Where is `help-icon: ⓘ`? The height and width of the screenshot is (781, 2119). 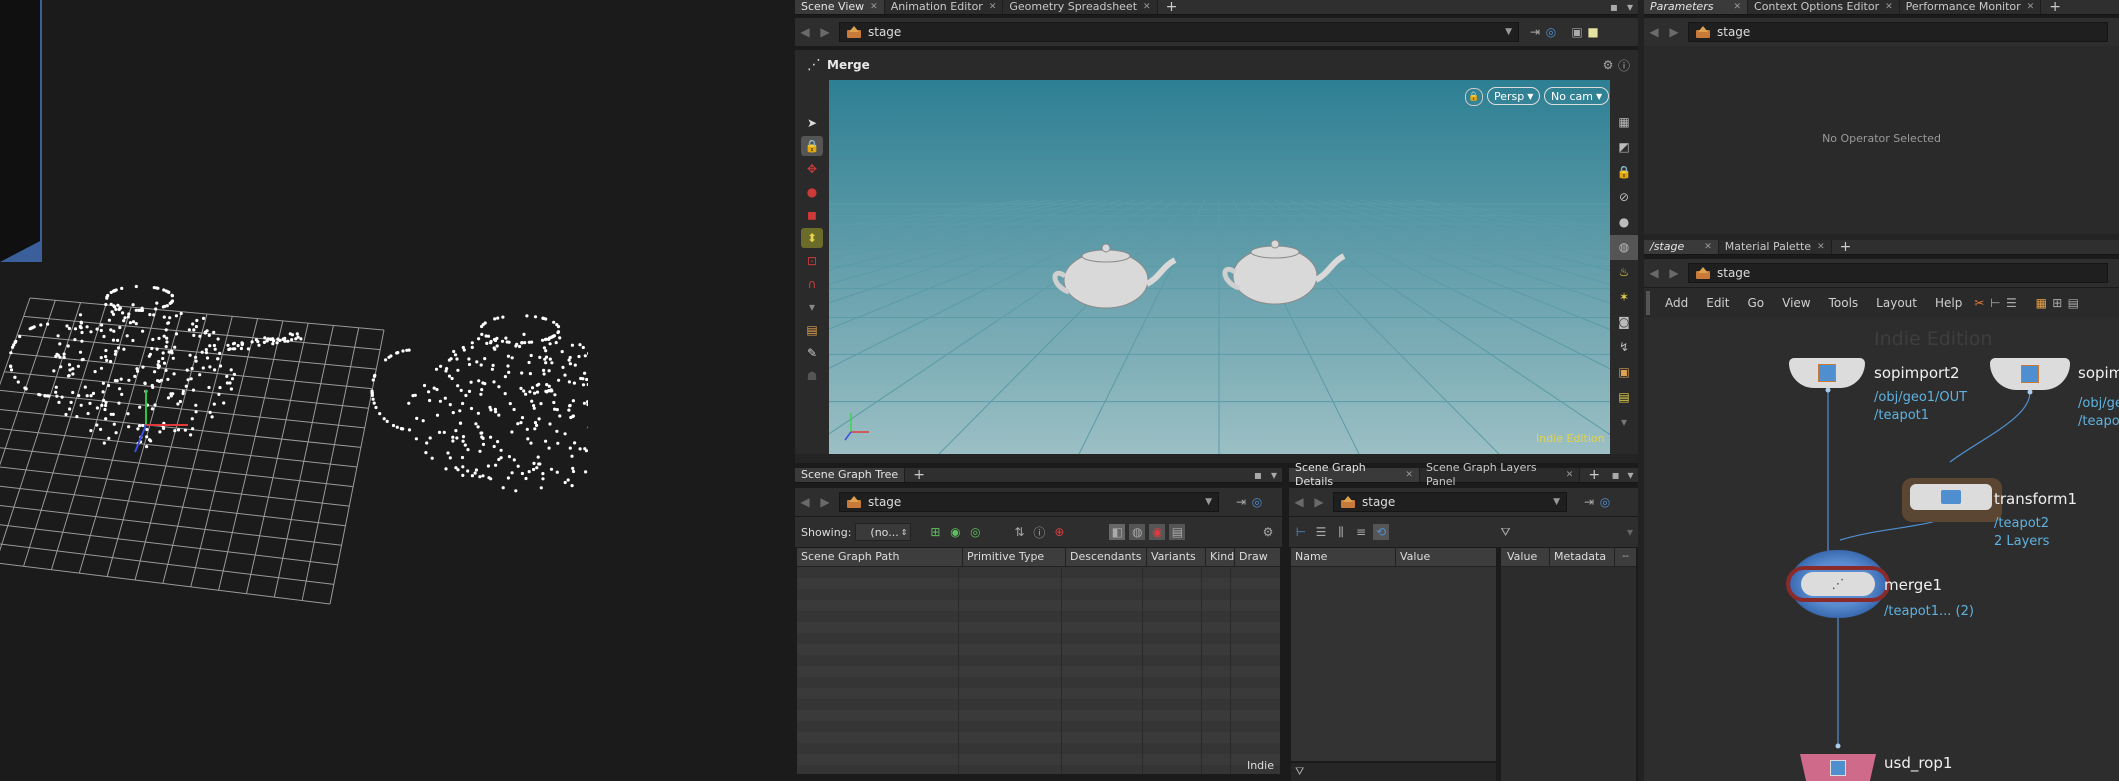
help-icon: ⓘ is located at coordinates (1624, 65).